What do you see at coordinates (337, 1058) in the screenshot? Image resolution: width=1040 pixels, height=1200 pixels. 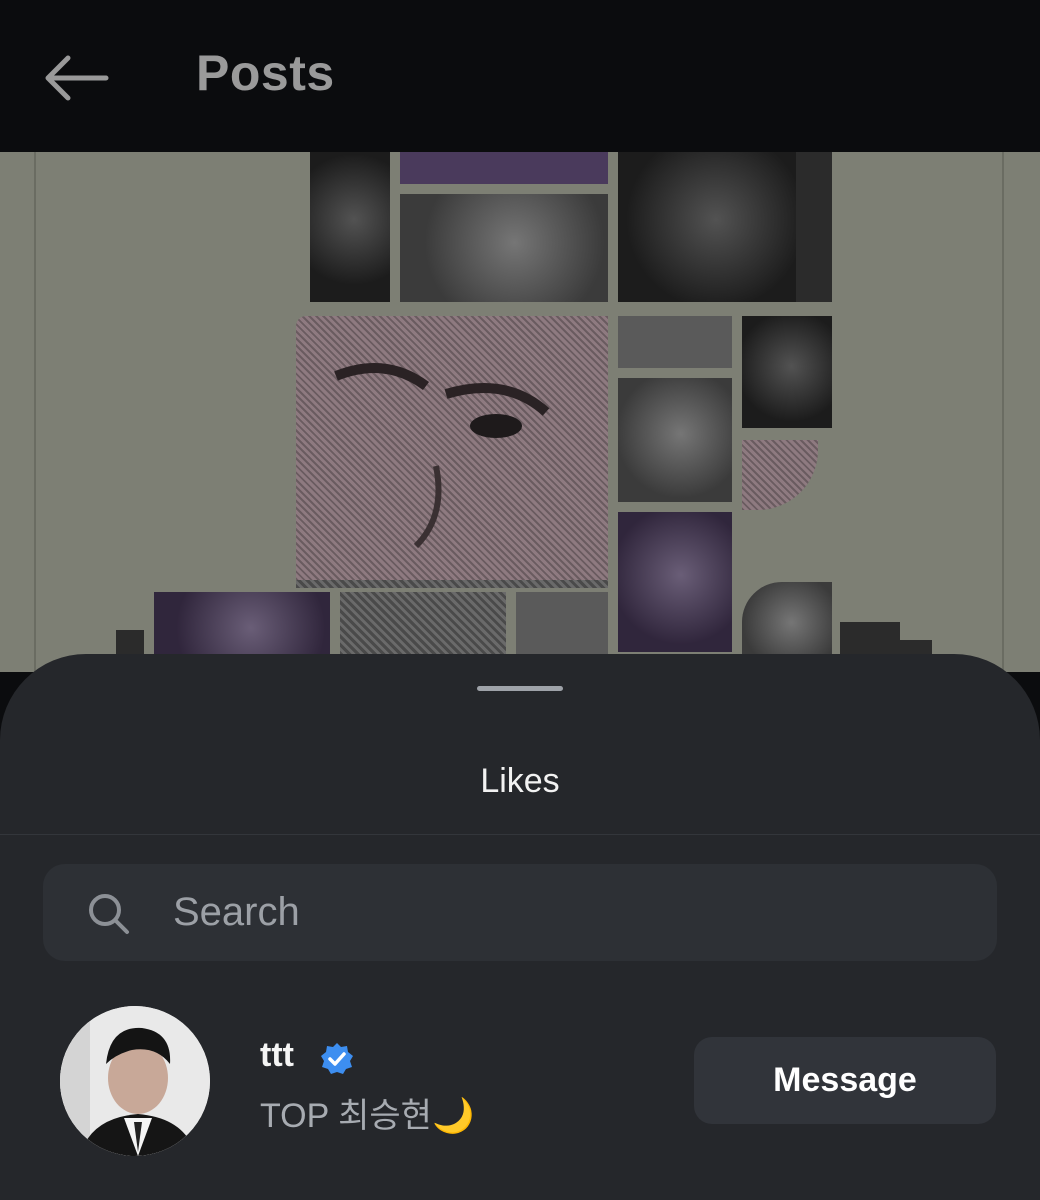 I see `verified-badge-icon` at bounding box center [337, 1058].